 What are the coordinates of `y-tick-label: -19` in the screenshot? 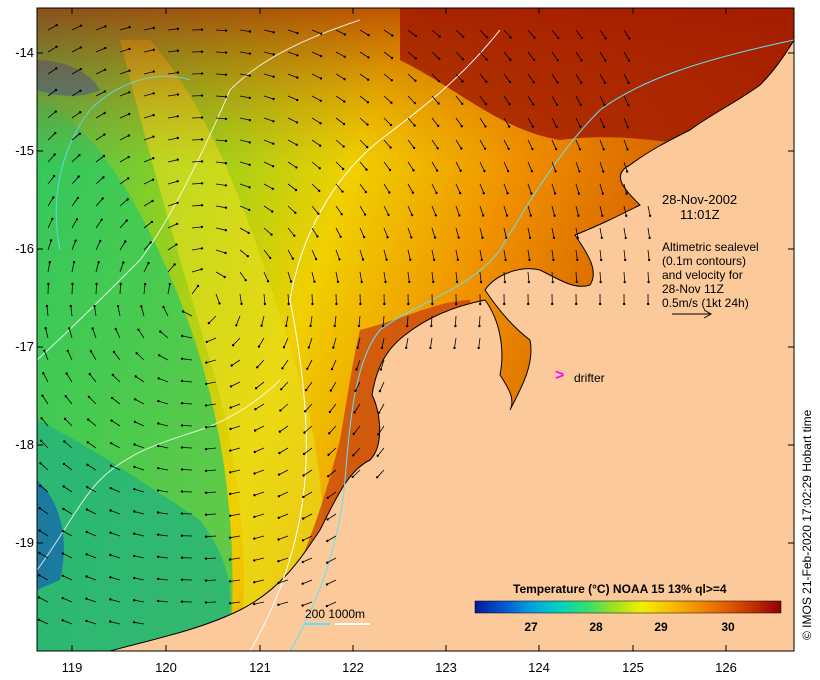 It's located at (24, 542).